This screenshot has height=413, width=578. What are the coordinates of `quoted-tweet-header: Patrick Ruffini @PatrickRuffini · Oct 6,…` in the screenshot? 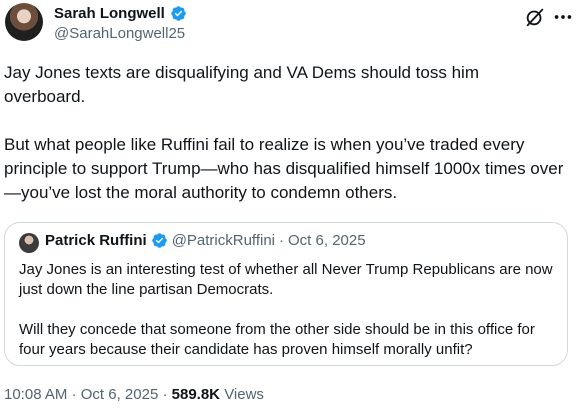 It's located at (205, 240).